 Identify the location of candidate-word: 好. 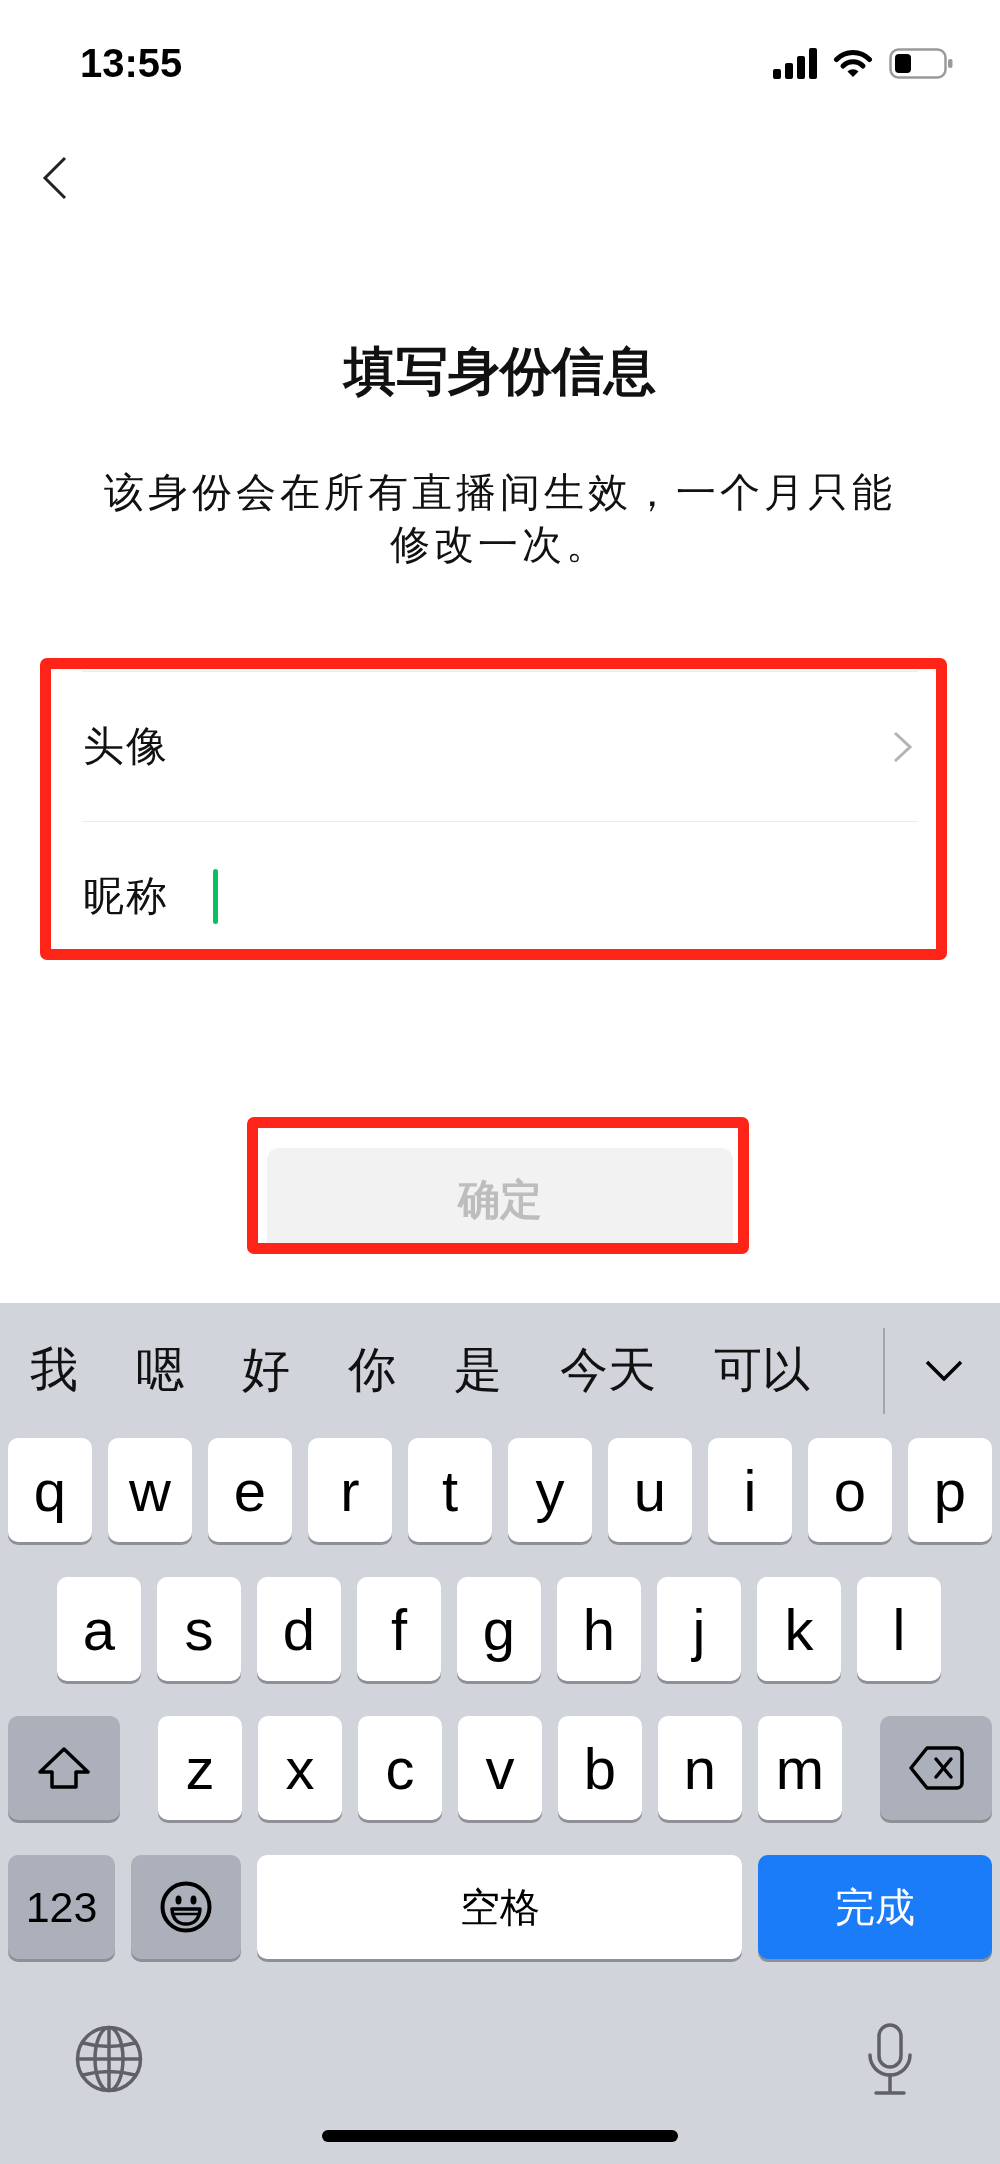
(266, 1370).